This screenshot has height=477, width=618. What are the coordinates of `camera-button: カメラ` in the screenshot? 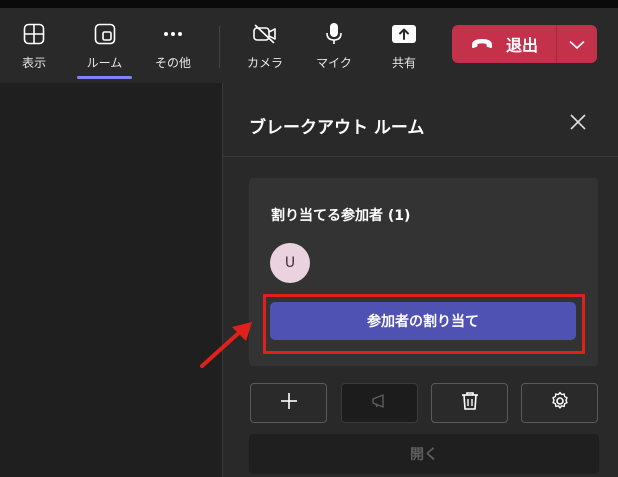 It's located at (265, 45).